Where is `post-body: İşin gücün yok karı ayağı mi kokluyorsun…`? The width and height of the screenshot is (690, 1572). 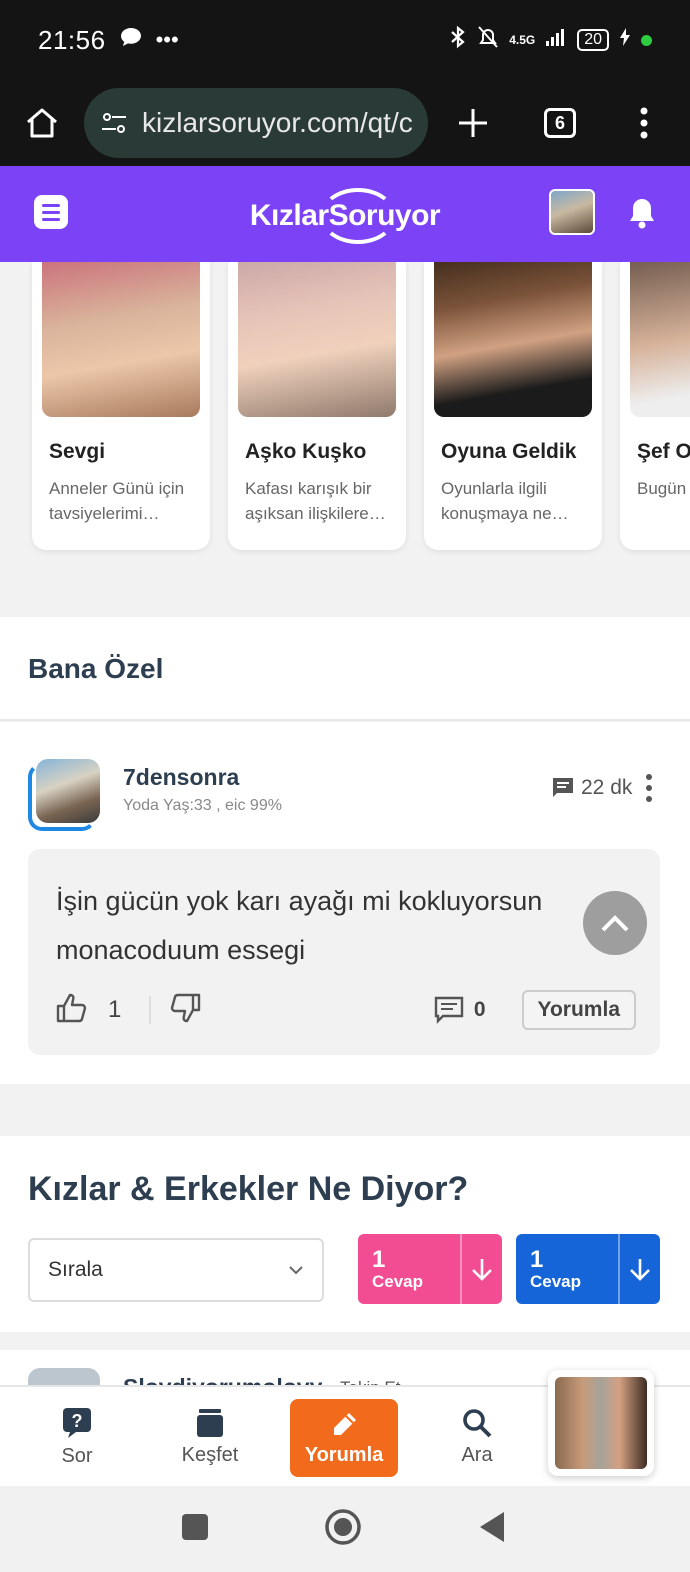
post-body: İşin gücün yok karı ayağı mi kokluyorsun… is located at coordinates (344, 952).